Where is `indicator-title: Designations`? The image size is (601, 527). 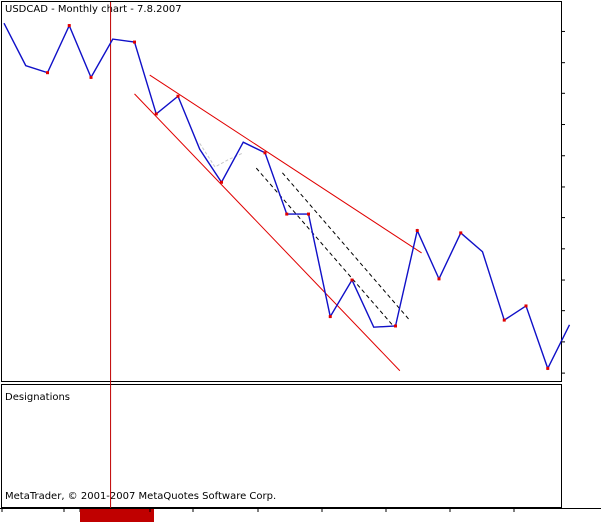 indicator-title: Designations is located at coordinates (37, 397).